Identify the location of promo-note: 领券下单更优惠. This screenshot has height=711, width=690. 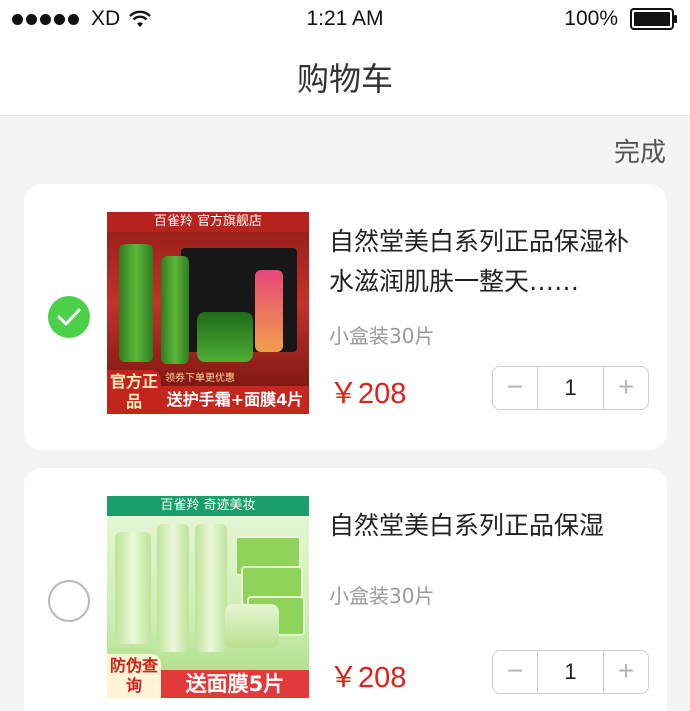
(200, 378).